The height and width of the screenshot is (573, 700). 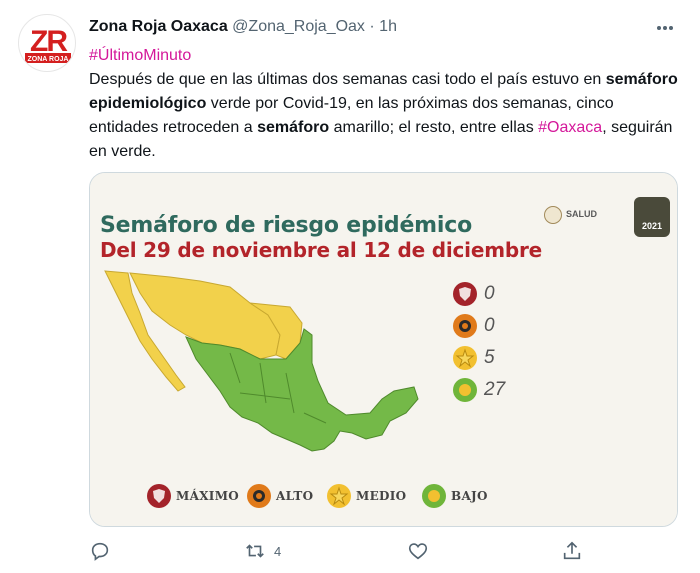 What do you see at coordinates (286, 225) in the screenshot?
I see `image-title: Semáforo de riesgo epidémico` at bounding box center [286, 225].